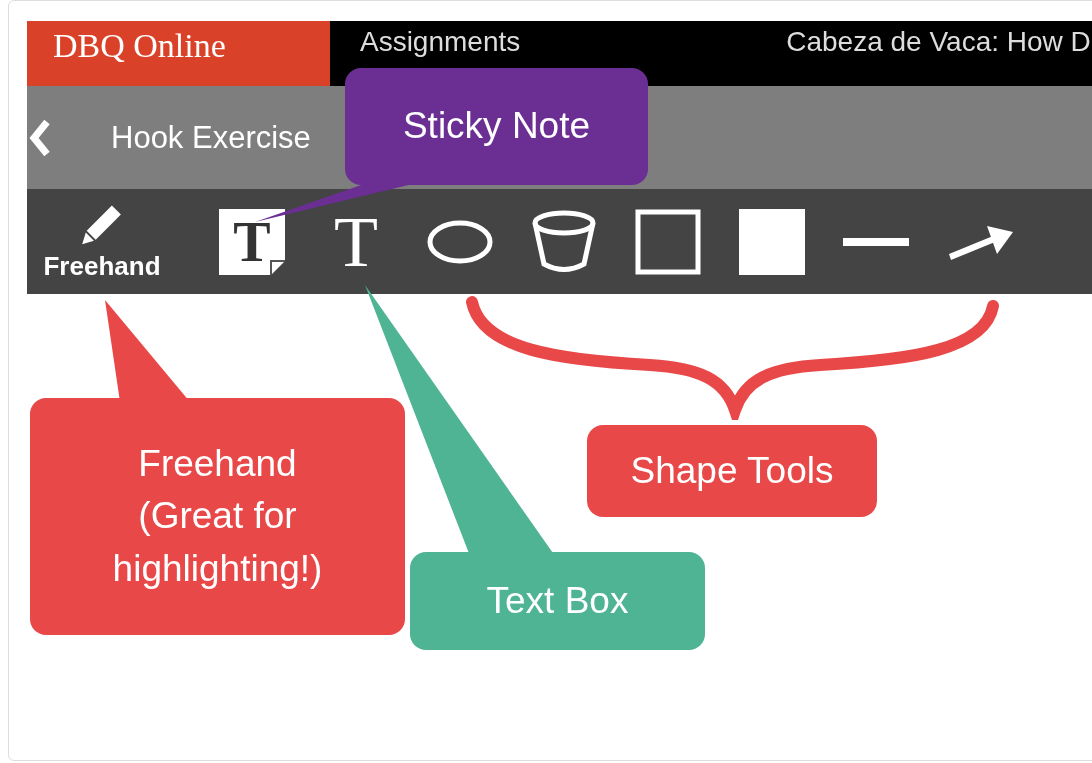 The width and height of the screenshot is (1092, 763). Describe the element at coordinates (557, 600) in the screenshot. I see `callout-text: Text Box` at that location.